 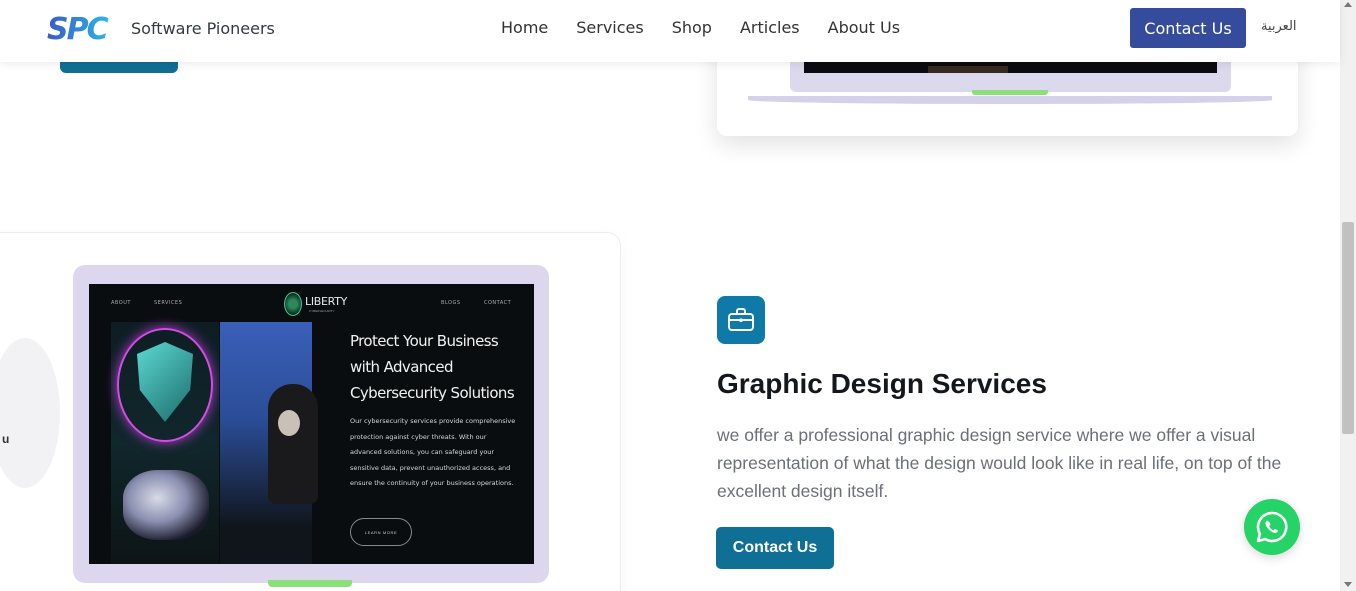 What do you see at coordinates (882, 383) in the screenshot?
I see `service-title: Graphic Design Services` at bounding box center [882, 383].